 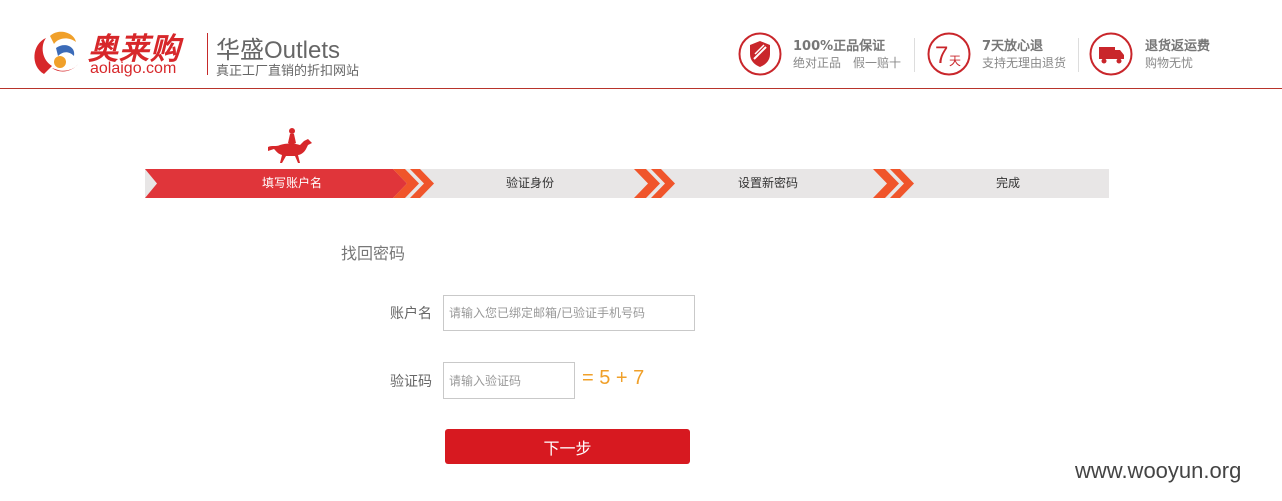 What do you see at coordinates (839, 46) in the screenshot?
I see `promise-title: 100%正品保证` at bounding box center [839, 46].